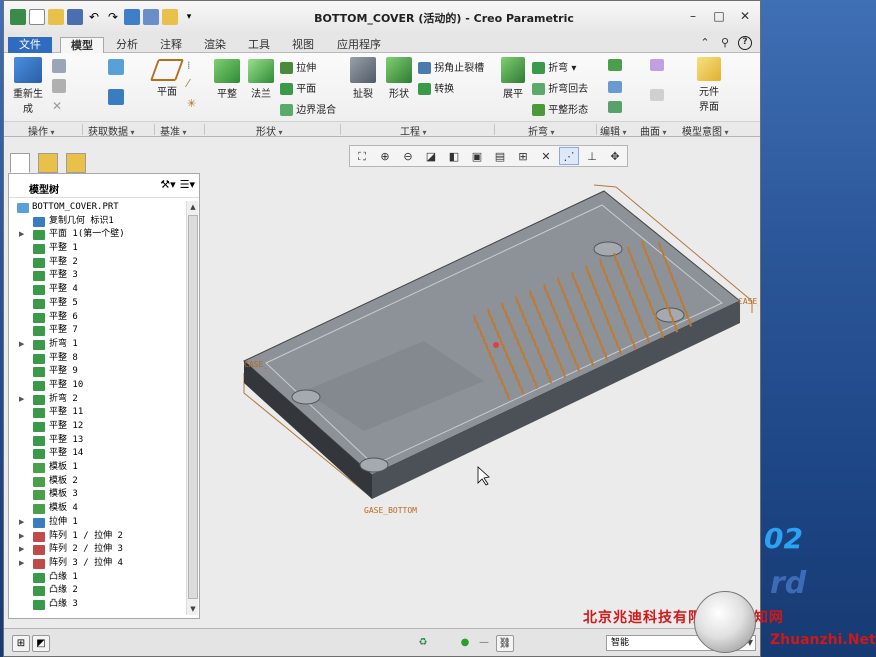 The image size is (876, 657). I want to click on unbend-button: 展平, so click(513, 78).